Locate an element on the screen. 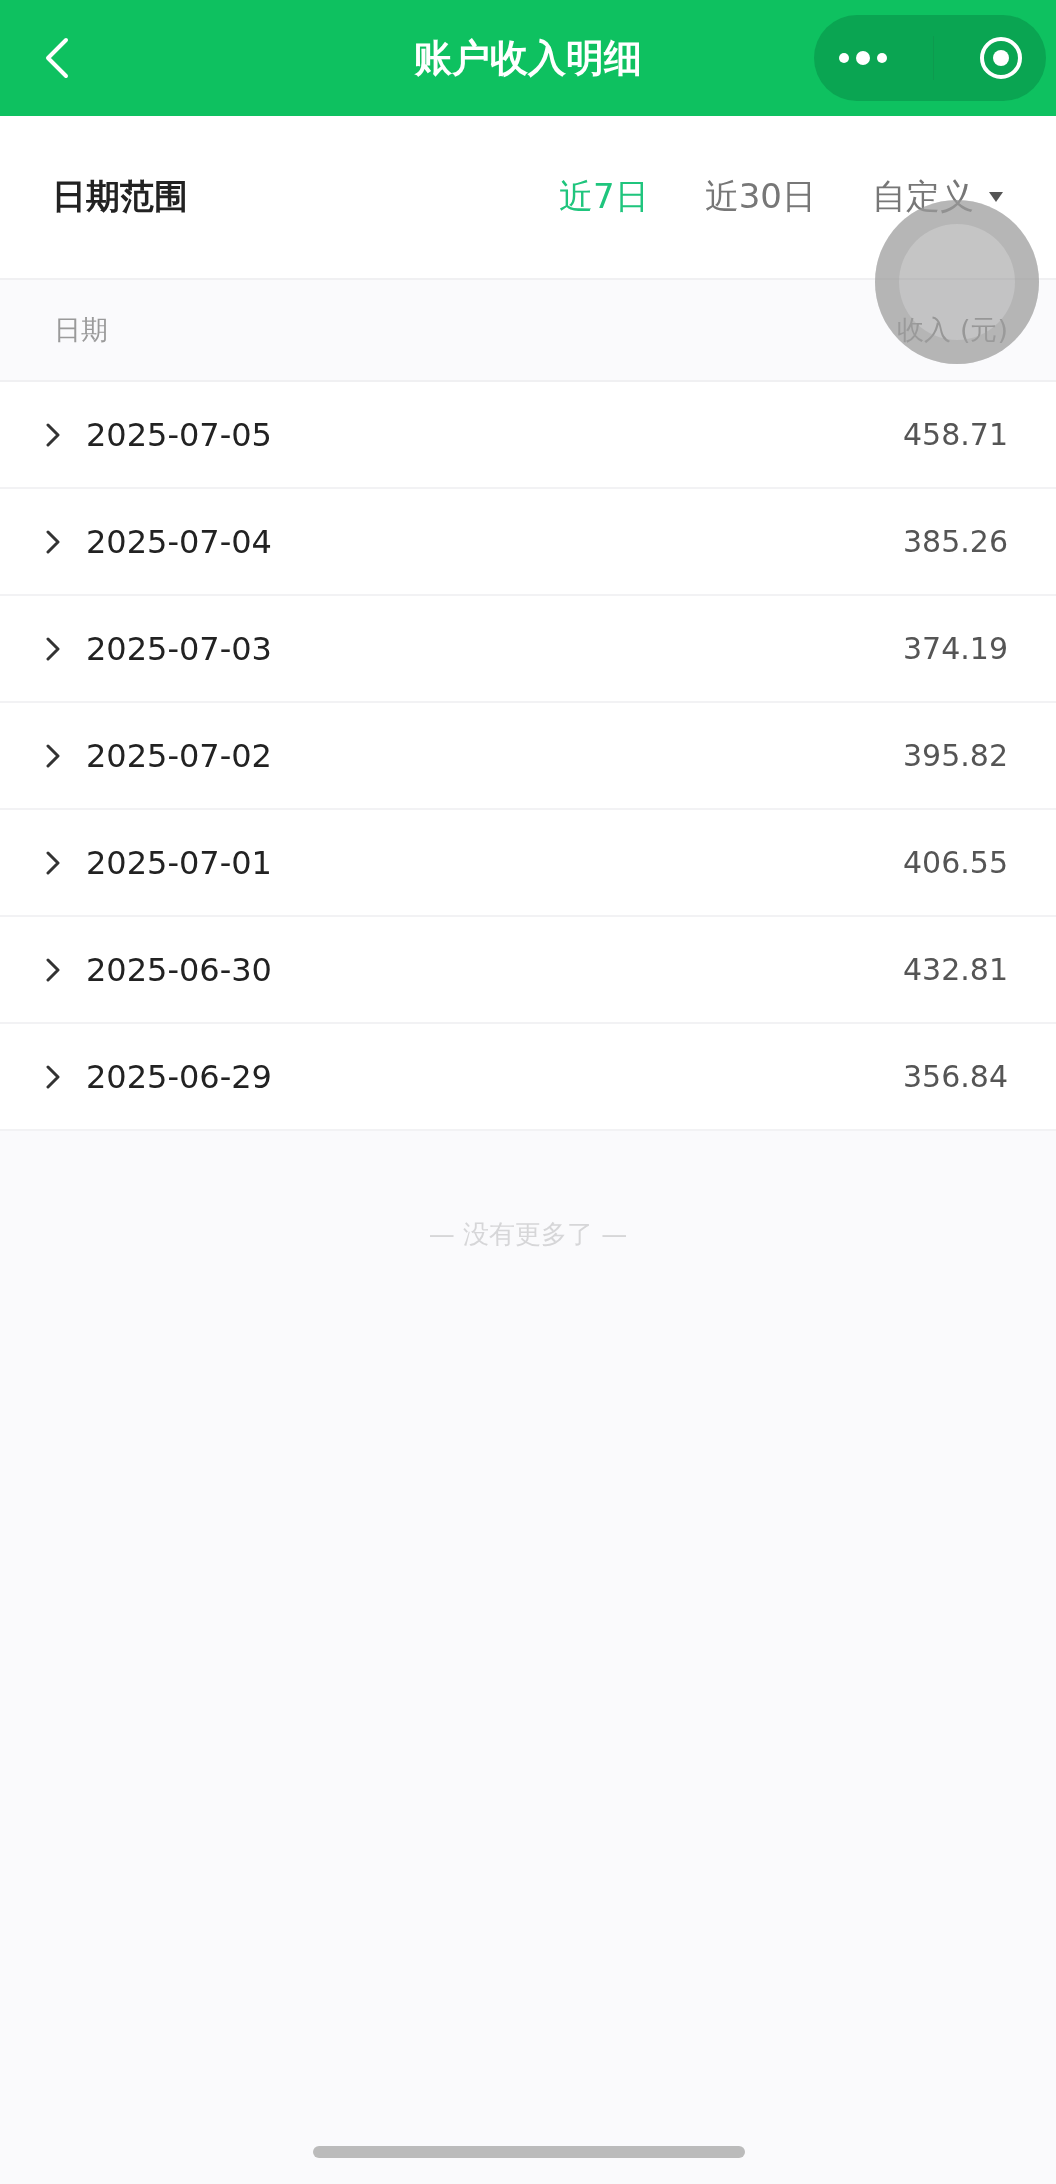 This screenshot has width=1056, height=2184. income-row: 2025-07-05 458.71 is located at coordinates (528, 435).